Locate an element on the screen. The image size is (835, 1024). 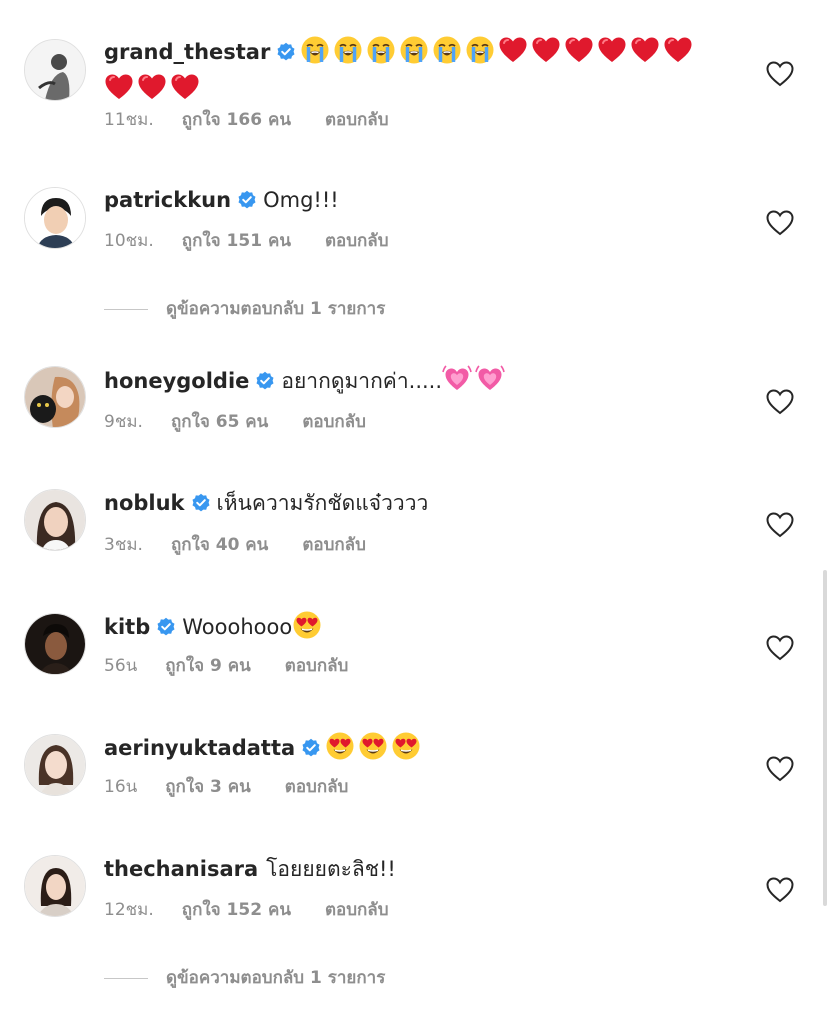
comment-text: Omg!!! is located at coordinates (301, 200).